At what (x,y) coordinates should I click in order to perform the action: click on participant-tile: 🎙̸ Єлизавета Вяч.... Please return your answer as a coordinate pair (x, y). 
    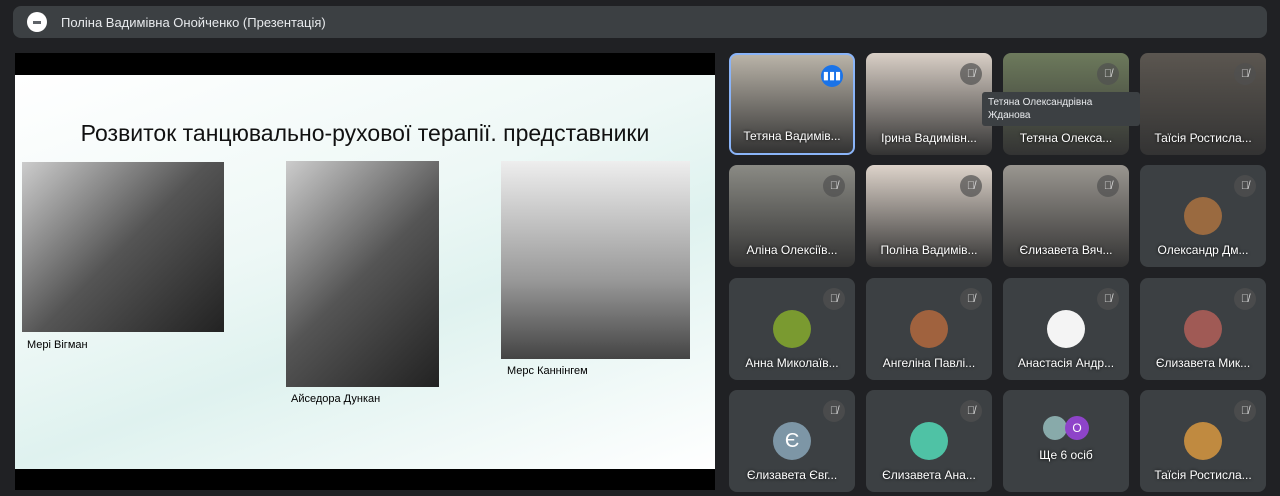
    Looking at the image, I should click on (1066, 216).